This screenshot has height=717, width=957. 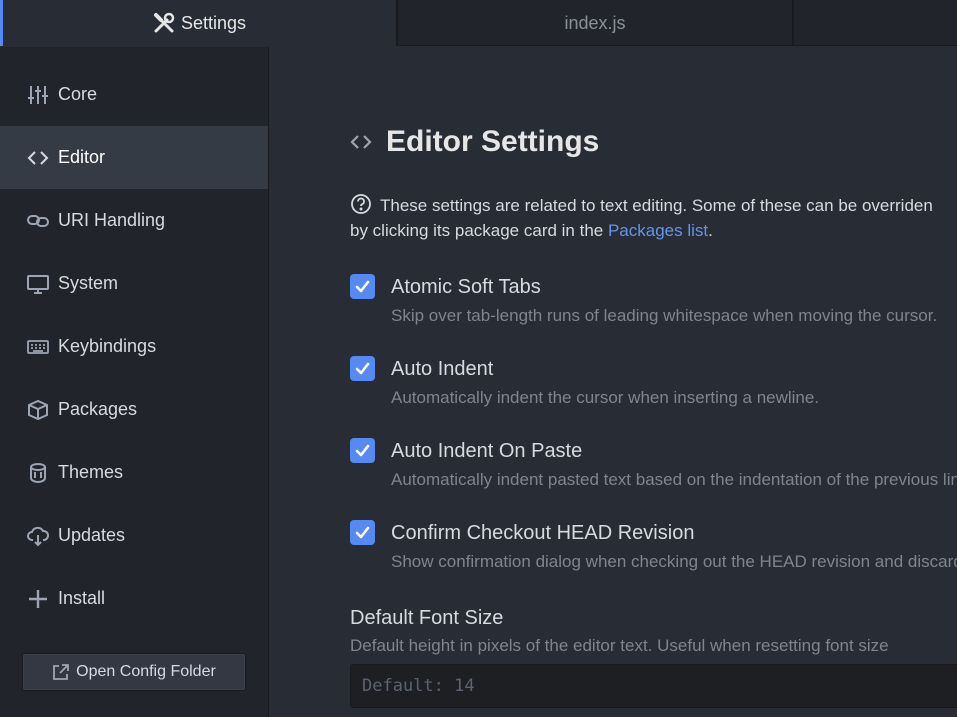 What do you see at coordinates (361, 204) in the screenshot?
I see `question-icon` at bounding box center [361, 204].